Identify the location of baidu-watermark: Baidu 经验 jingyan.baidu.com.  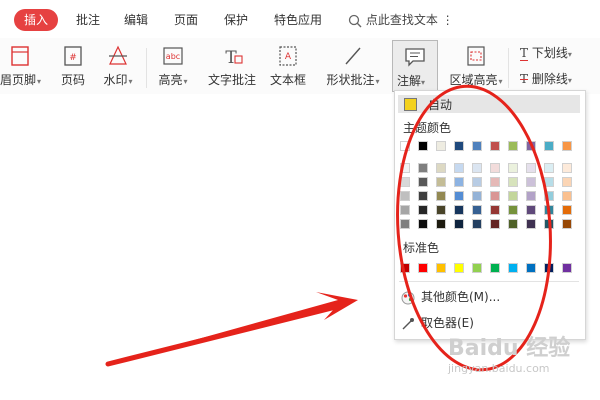
(509, 352).